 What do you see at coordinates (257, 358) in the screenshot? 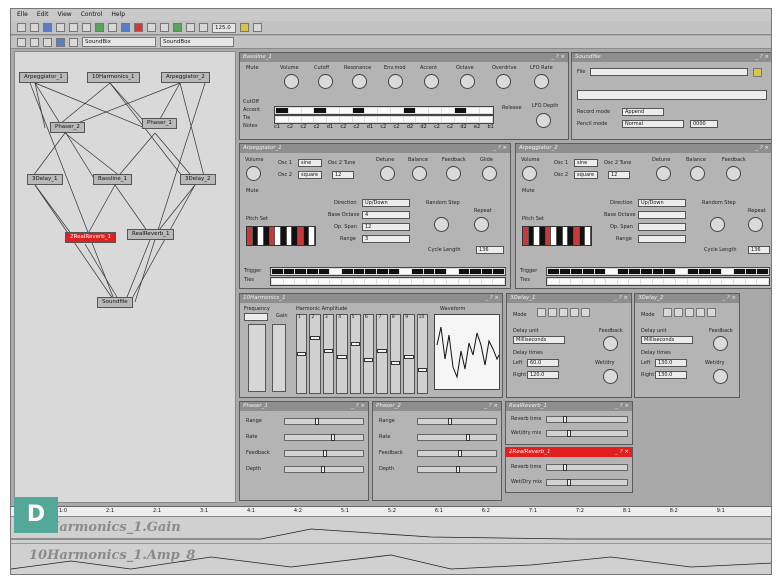
I see `frequency-fader` at bounding box center [257, 358].